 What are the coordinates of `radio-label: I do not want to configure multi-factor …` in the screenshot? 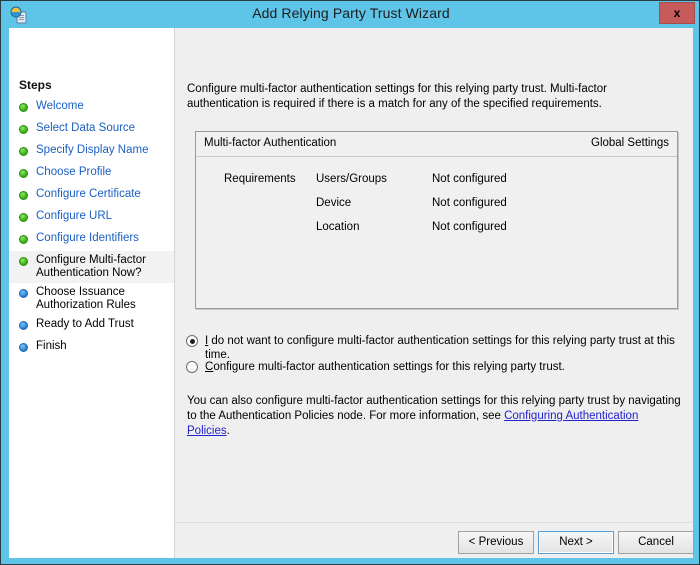 It's located at (449, 348).